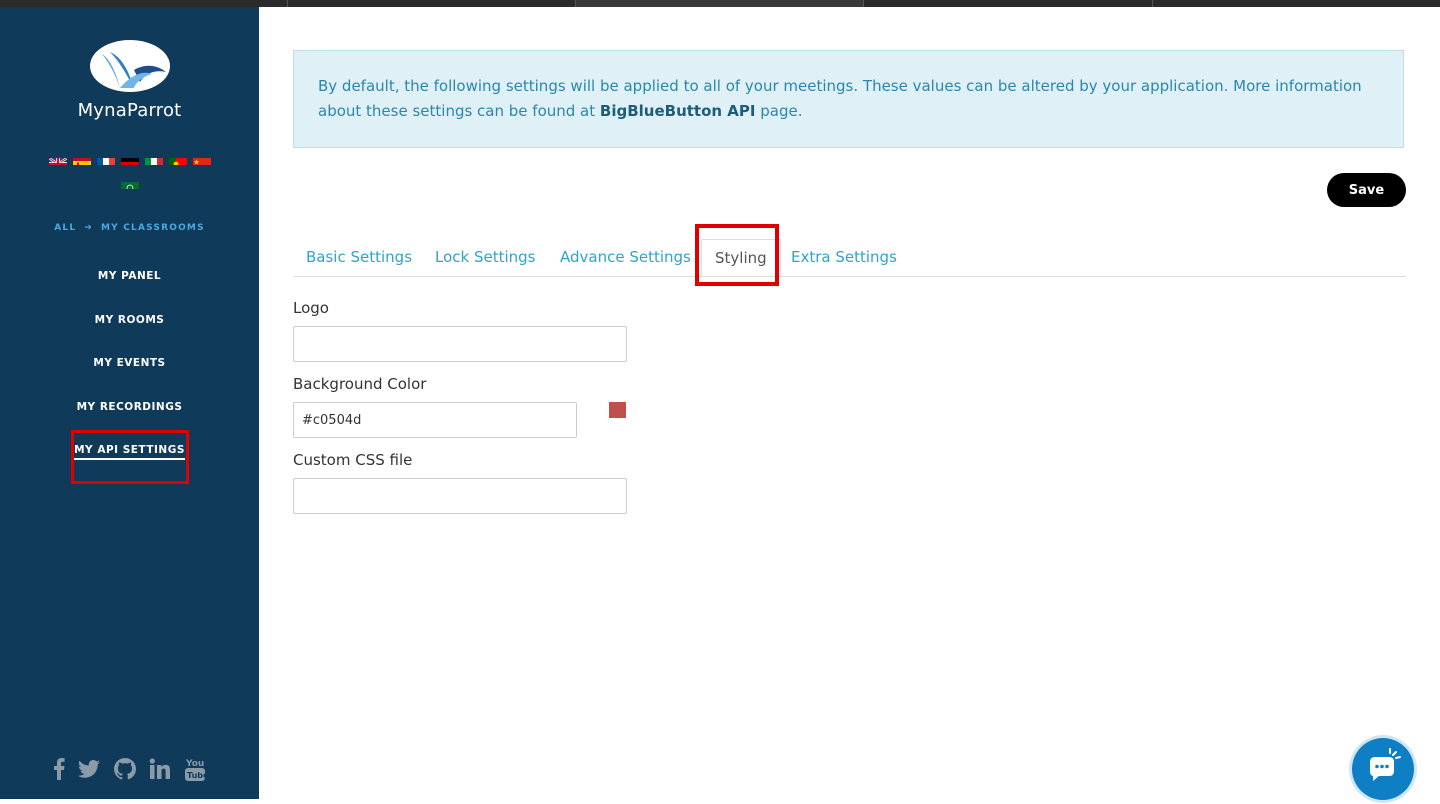  What do you see at coordinates (194, 764) in the screenshot?
I see `svg-text: You` at bounding box center [194, 764].